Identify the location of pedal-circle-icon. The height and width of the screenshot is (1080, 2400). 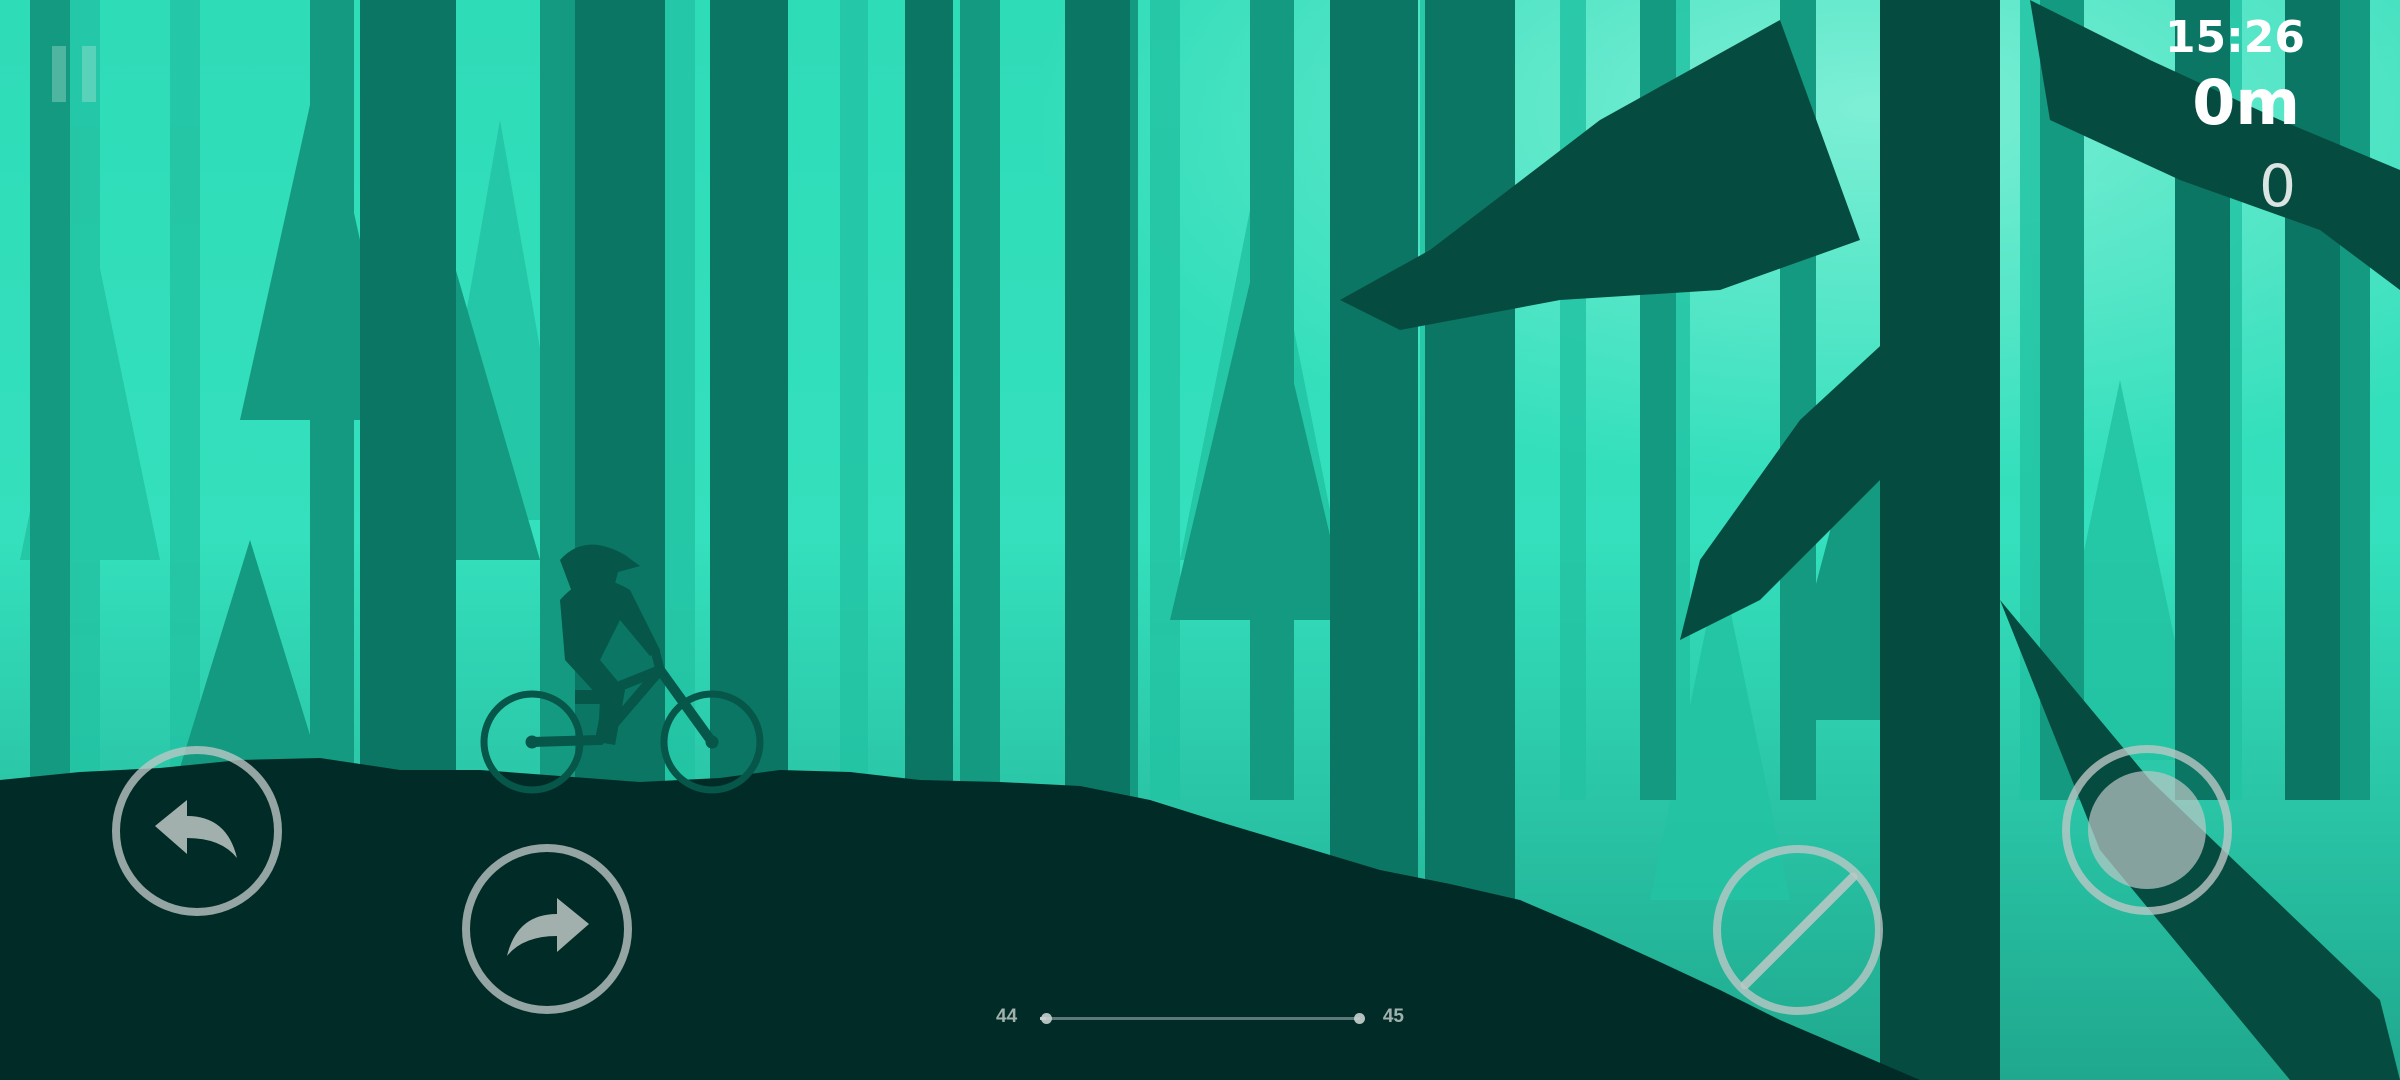
(2147, 830).